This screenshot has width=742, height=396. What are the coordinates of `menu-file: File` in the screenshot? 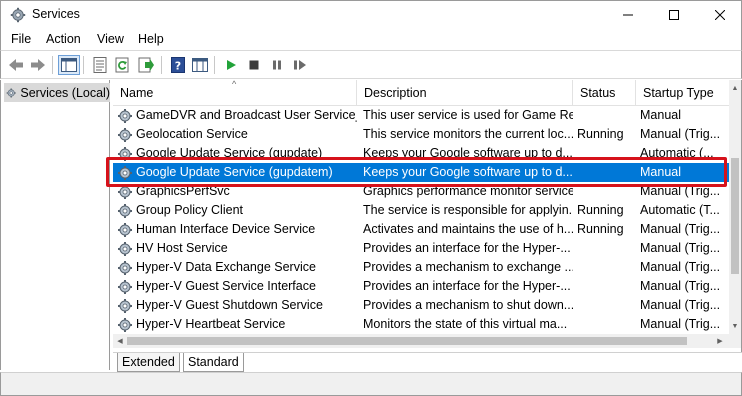 It's located at (21, 39).